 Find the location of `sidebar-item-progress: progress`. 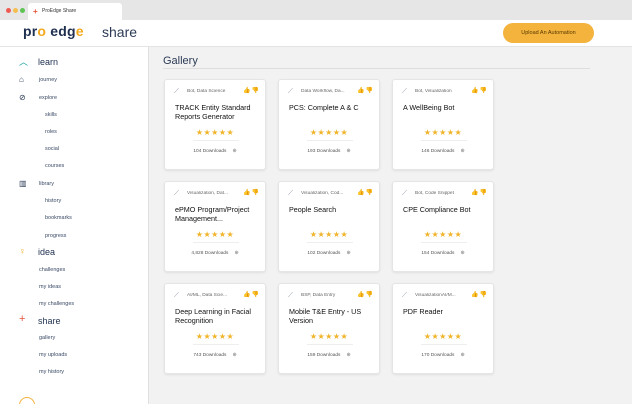

sidebar-item-progress: progress is located at coordinates (55, 236).